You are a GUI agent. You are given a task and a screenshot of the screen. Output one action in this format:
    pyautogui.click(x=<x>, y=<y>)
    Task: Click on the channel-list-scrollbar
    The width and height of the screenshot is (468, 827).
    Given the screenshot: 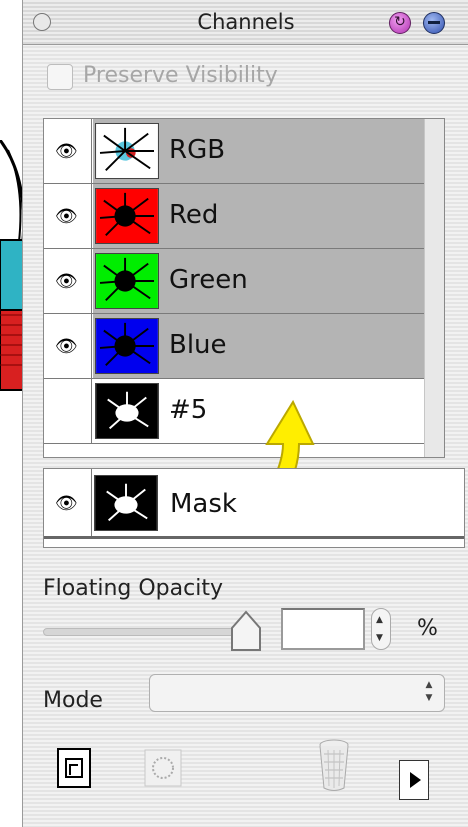 What is the action you would take?
    pyautogui.click(x=434, y=288)
    